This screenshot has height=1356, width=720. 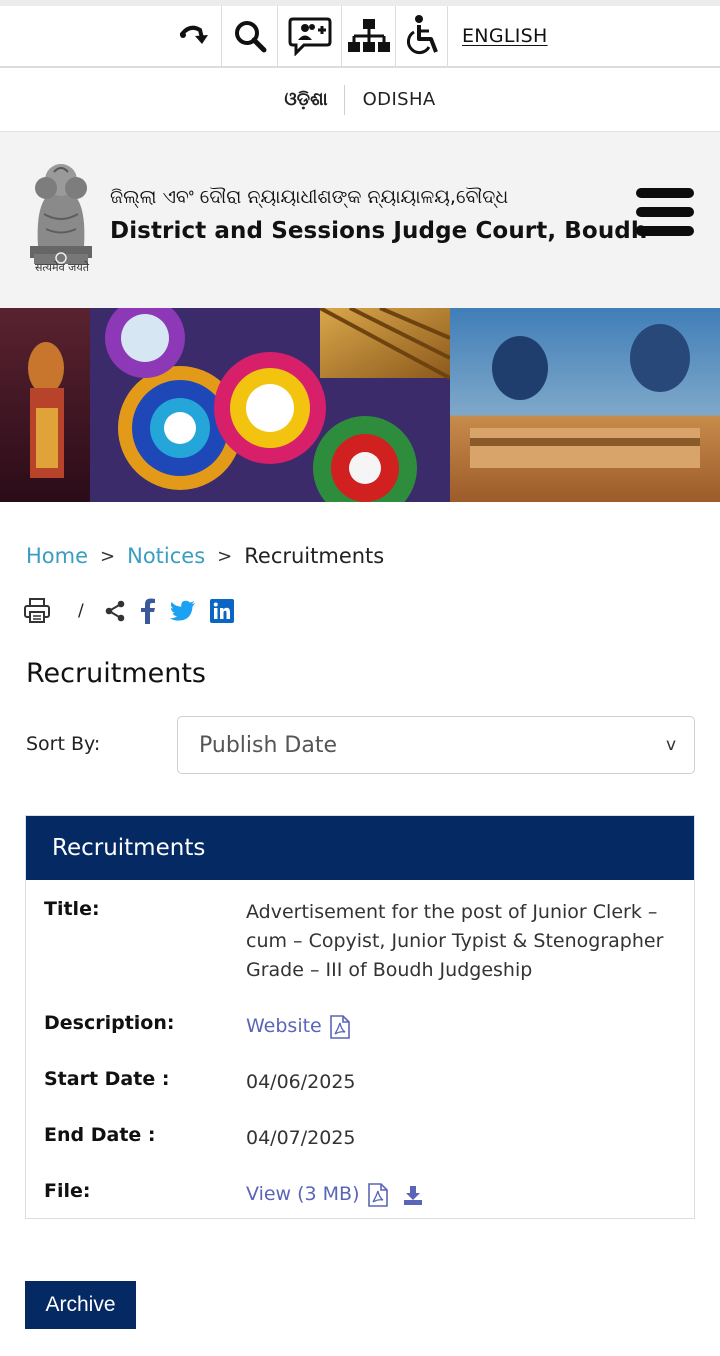 I want to click on twitter-icon, so click(x=182, y=610).